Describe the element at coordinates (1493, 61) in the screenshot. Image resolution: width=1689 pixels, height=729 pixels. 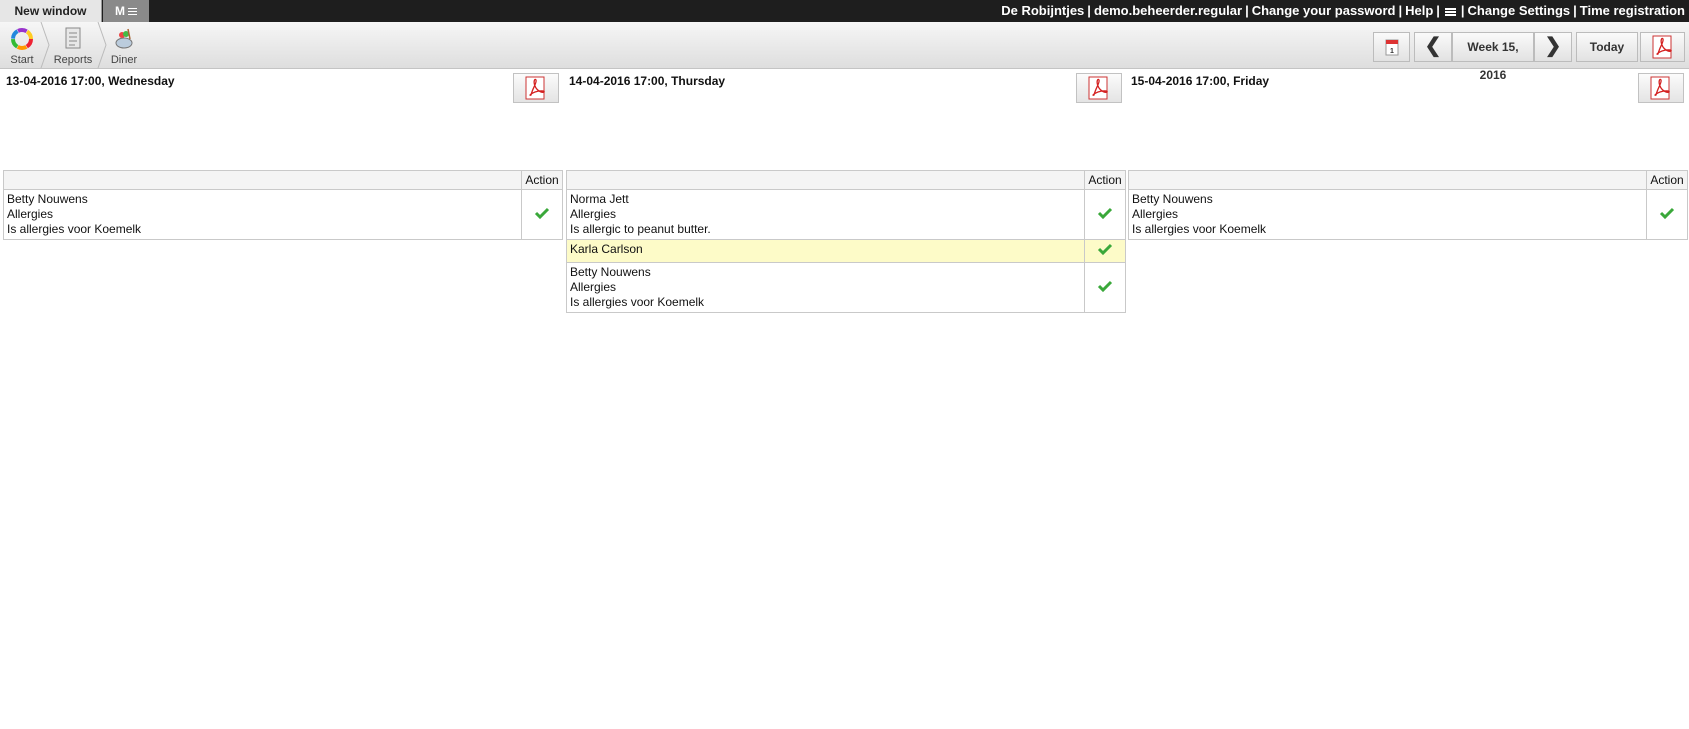
I see `week-label-text: Week 15, 2016` at that location.